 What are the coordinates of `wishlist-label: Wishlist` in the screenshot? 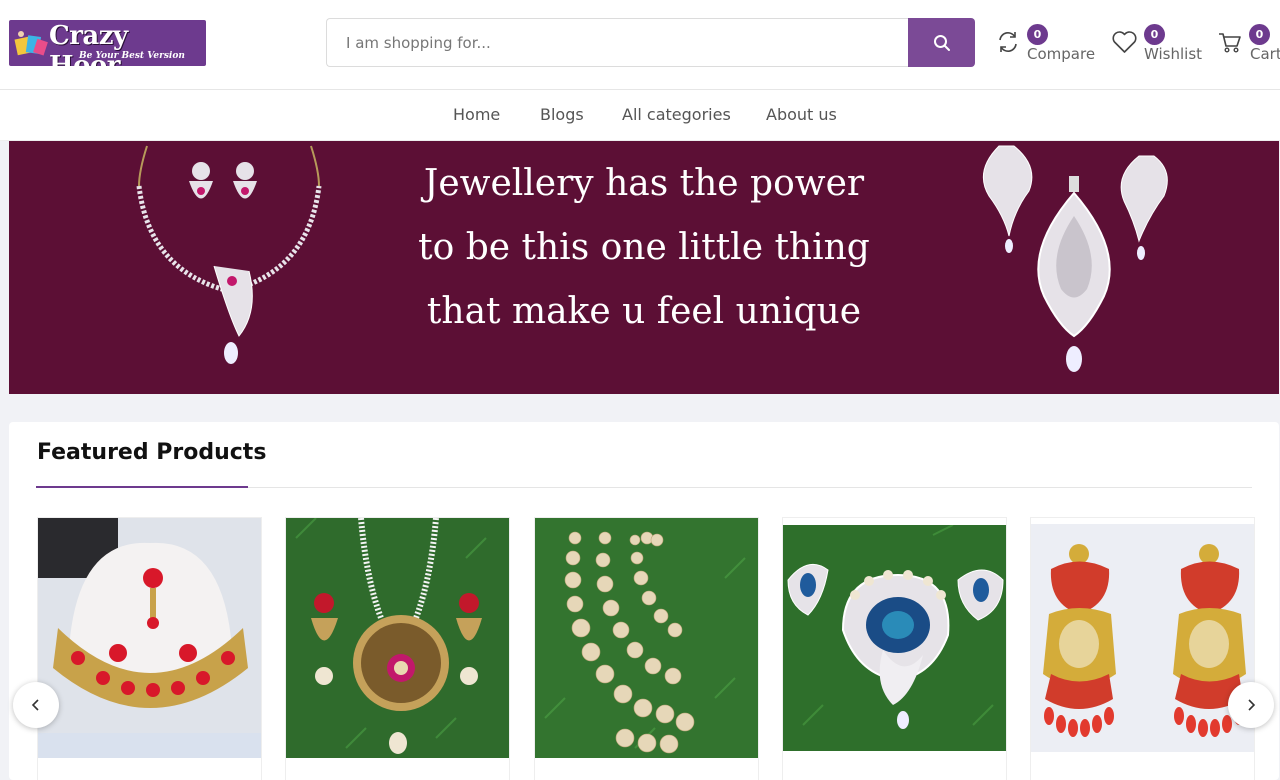 It's located at (1173, 54).